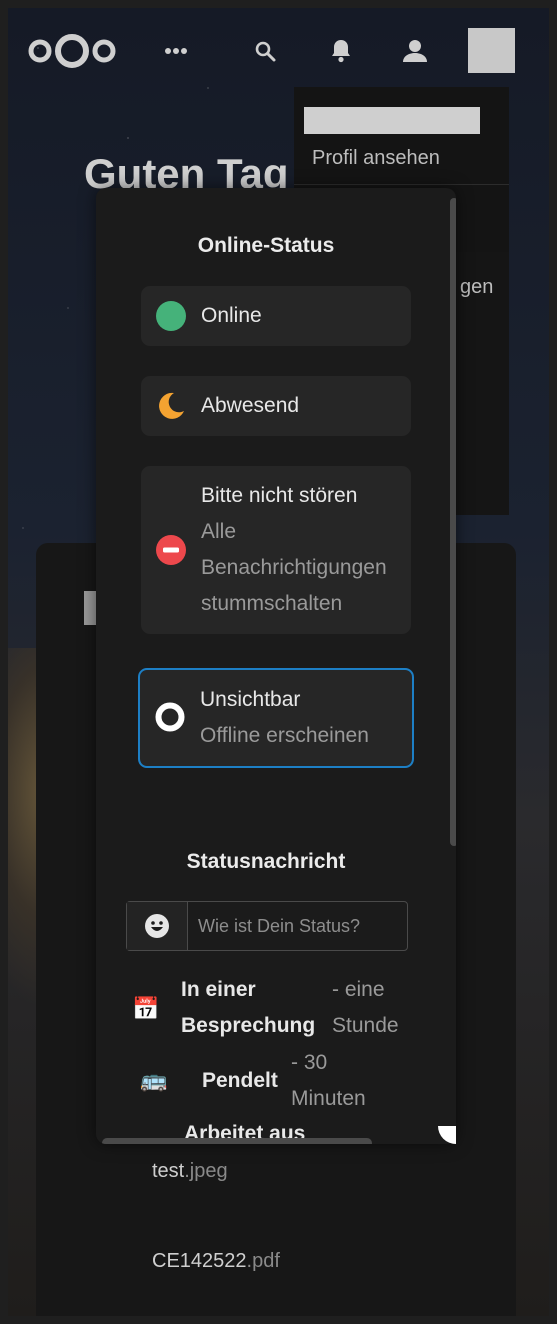  Describe the element at coordinates (491, 50) in the screenshot. I see `avatar` at that location.